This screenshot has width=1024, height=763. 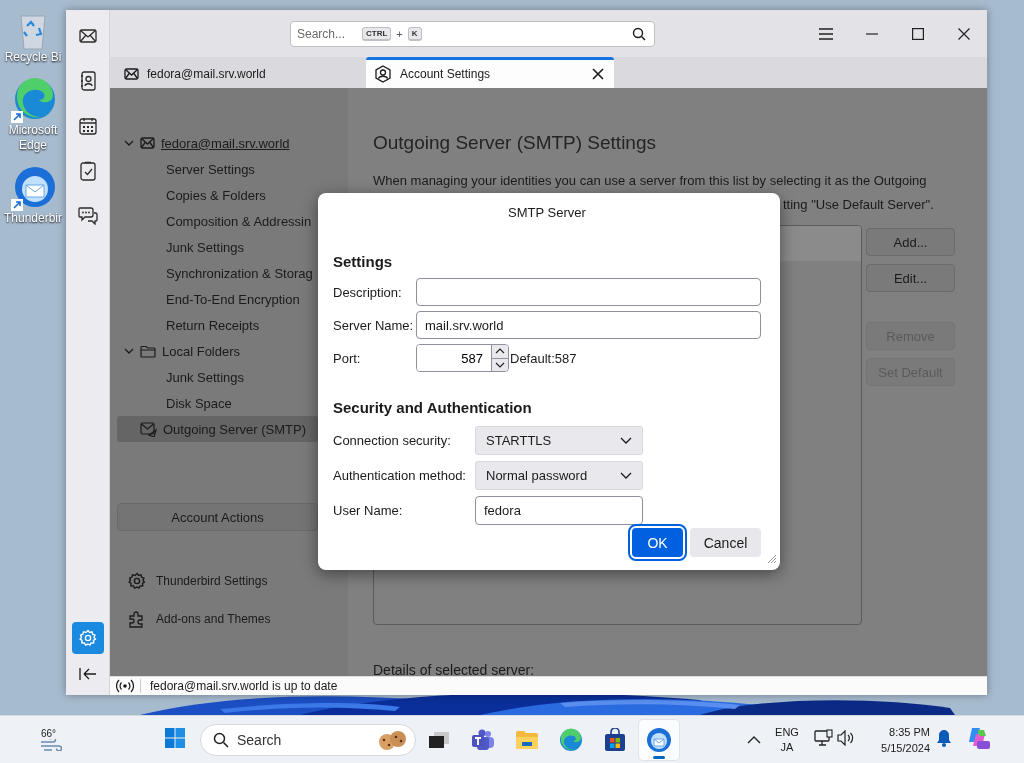 I want to click on network-icon, so click(x=824, y=738).